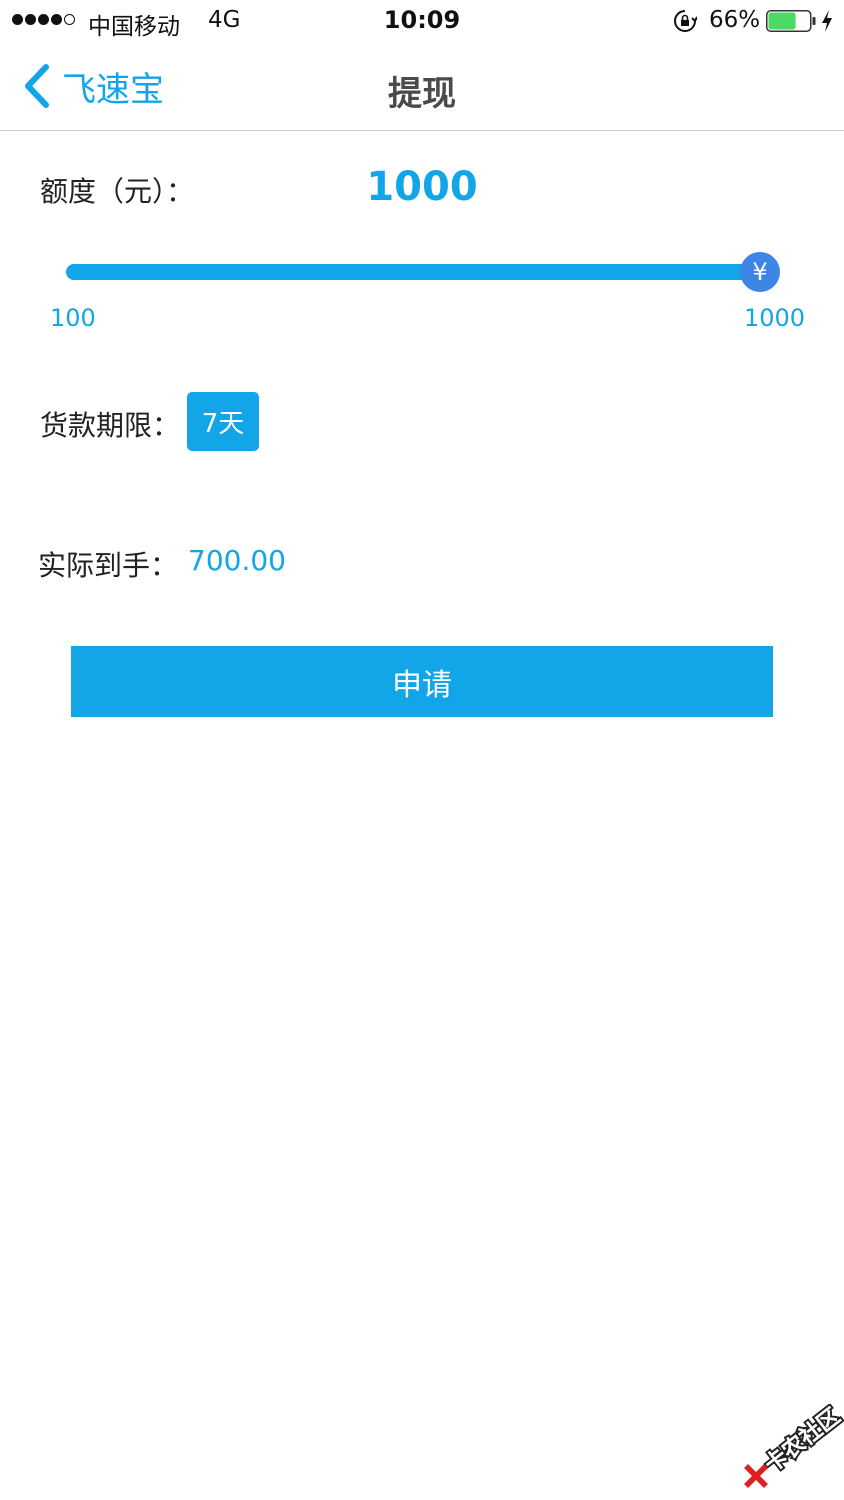 The width and height of the screenshot is (844, 1500). What do you see at coordinates (791, 21) in the screenshot?
I see `battery-icon` at bounding box center [791, 21].